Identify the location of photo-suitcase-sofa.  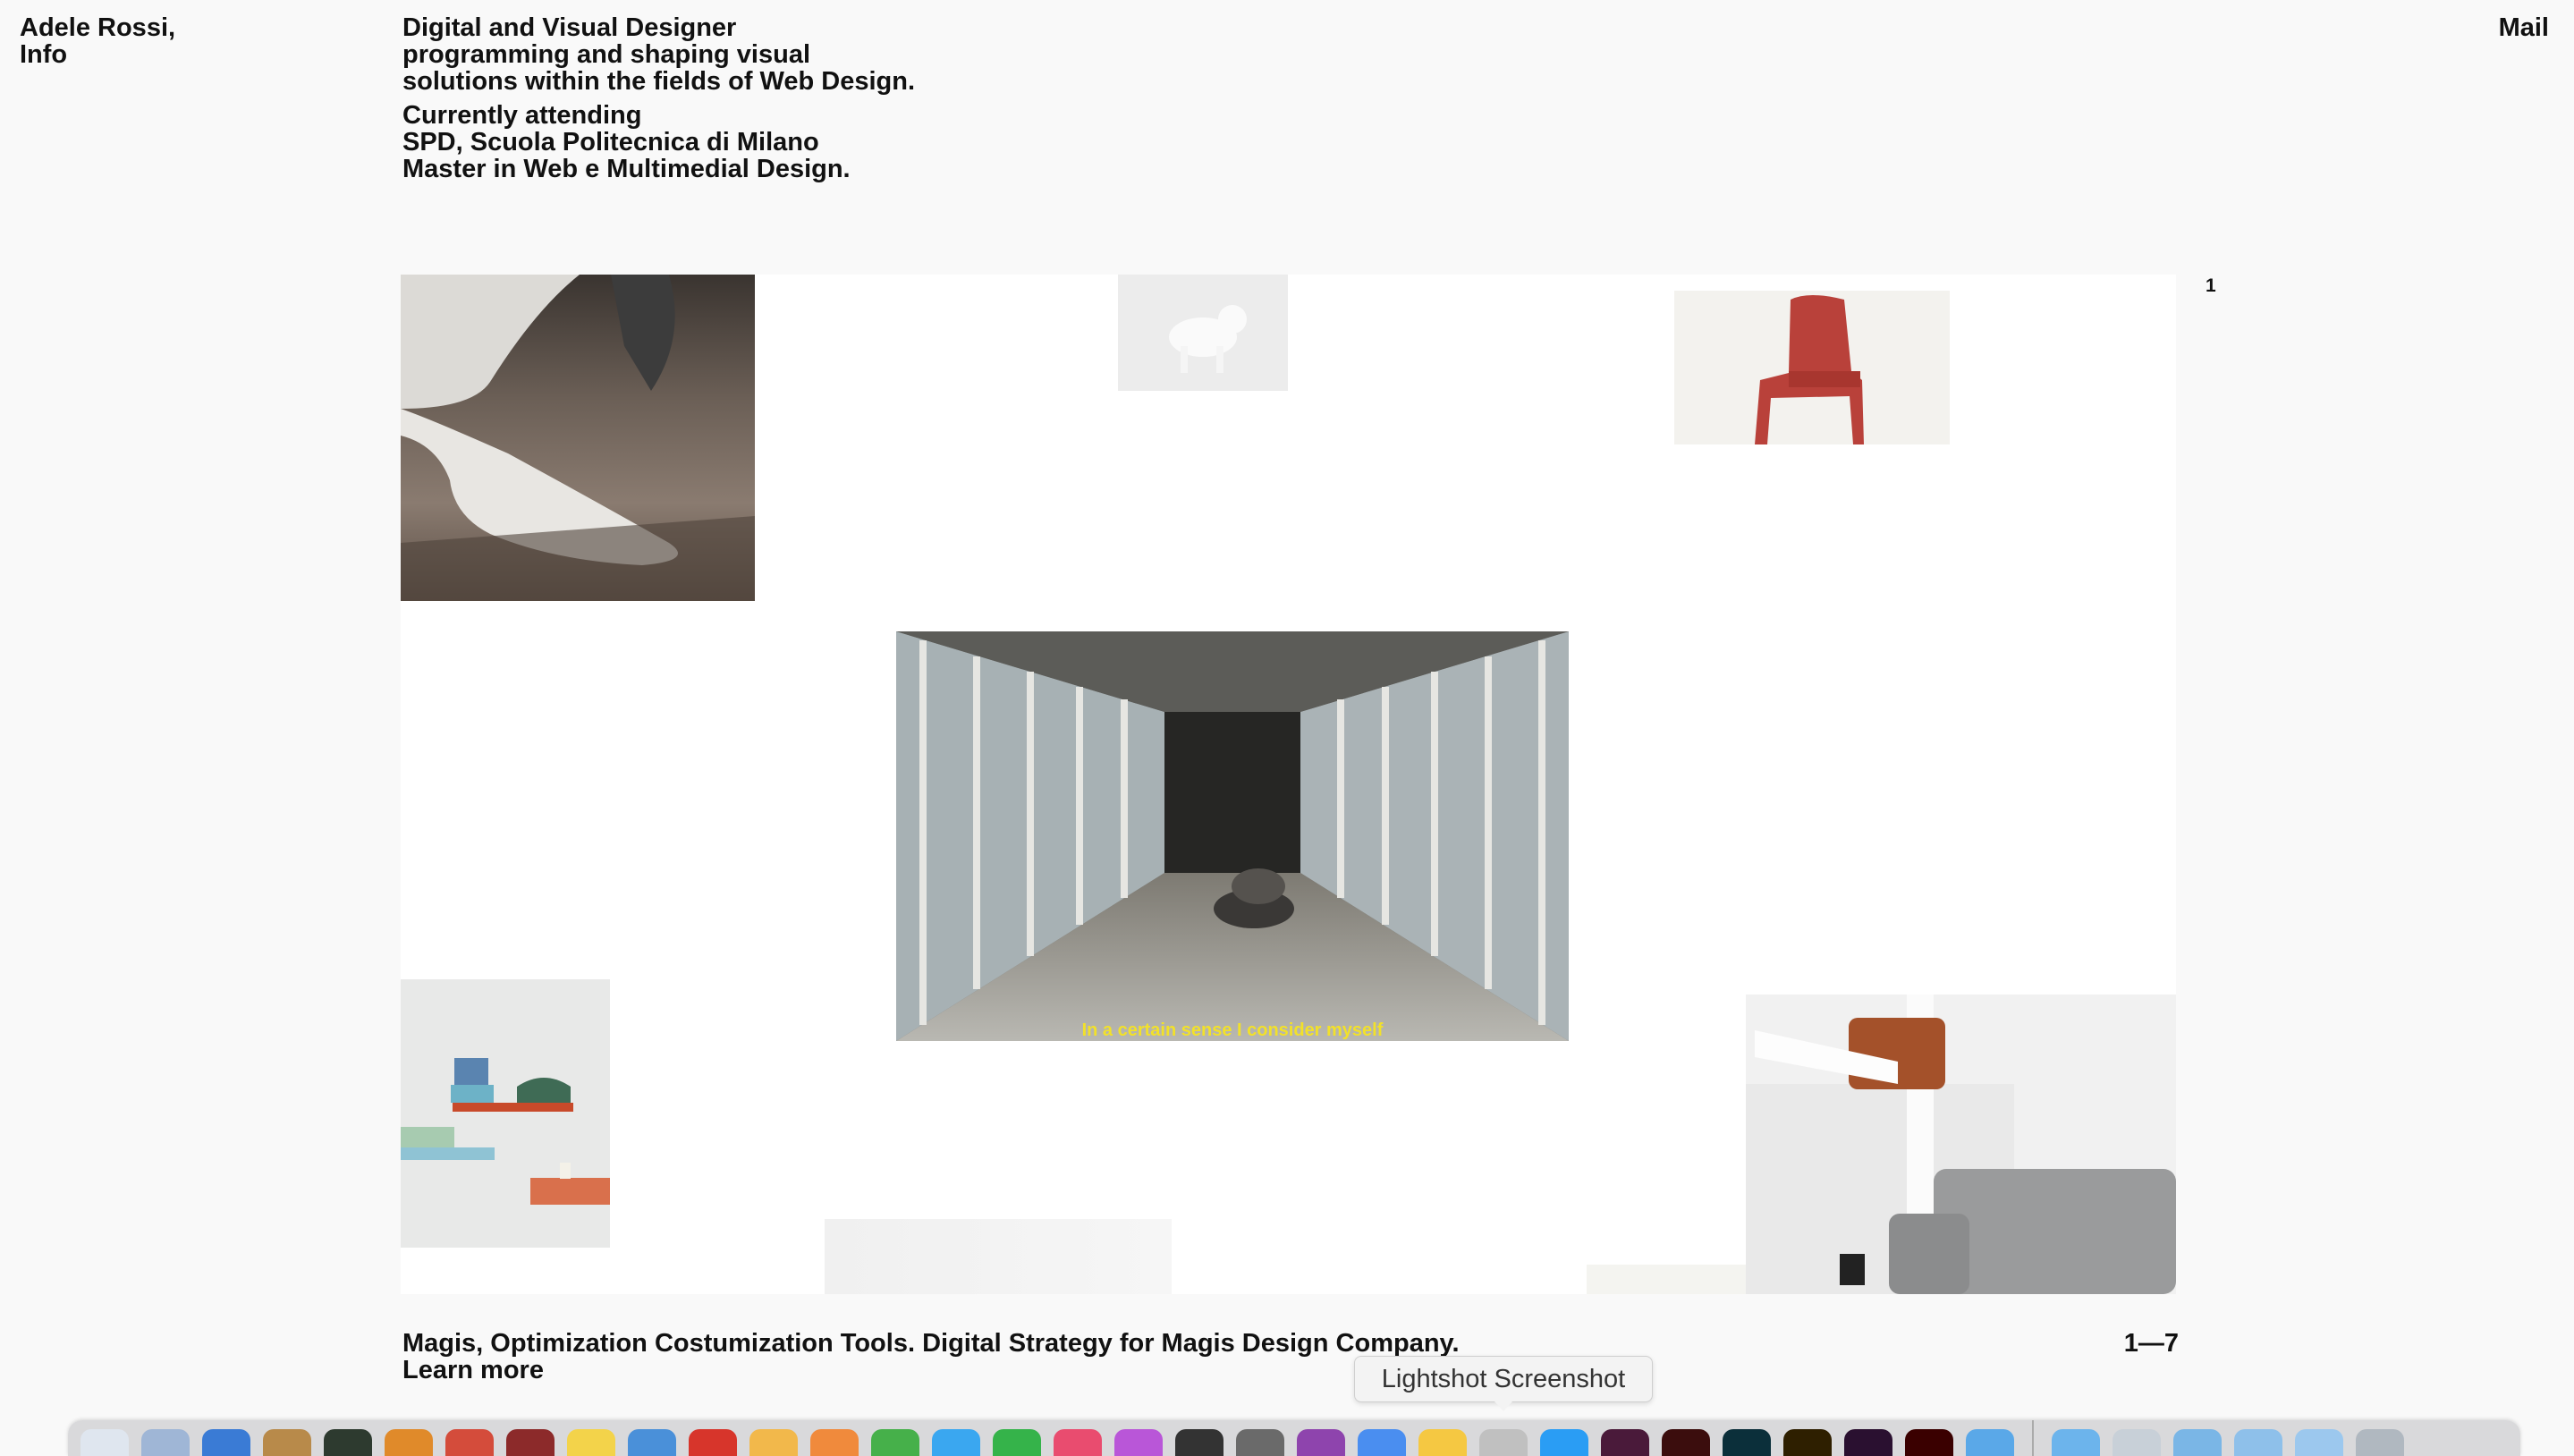
(1961, 1144).